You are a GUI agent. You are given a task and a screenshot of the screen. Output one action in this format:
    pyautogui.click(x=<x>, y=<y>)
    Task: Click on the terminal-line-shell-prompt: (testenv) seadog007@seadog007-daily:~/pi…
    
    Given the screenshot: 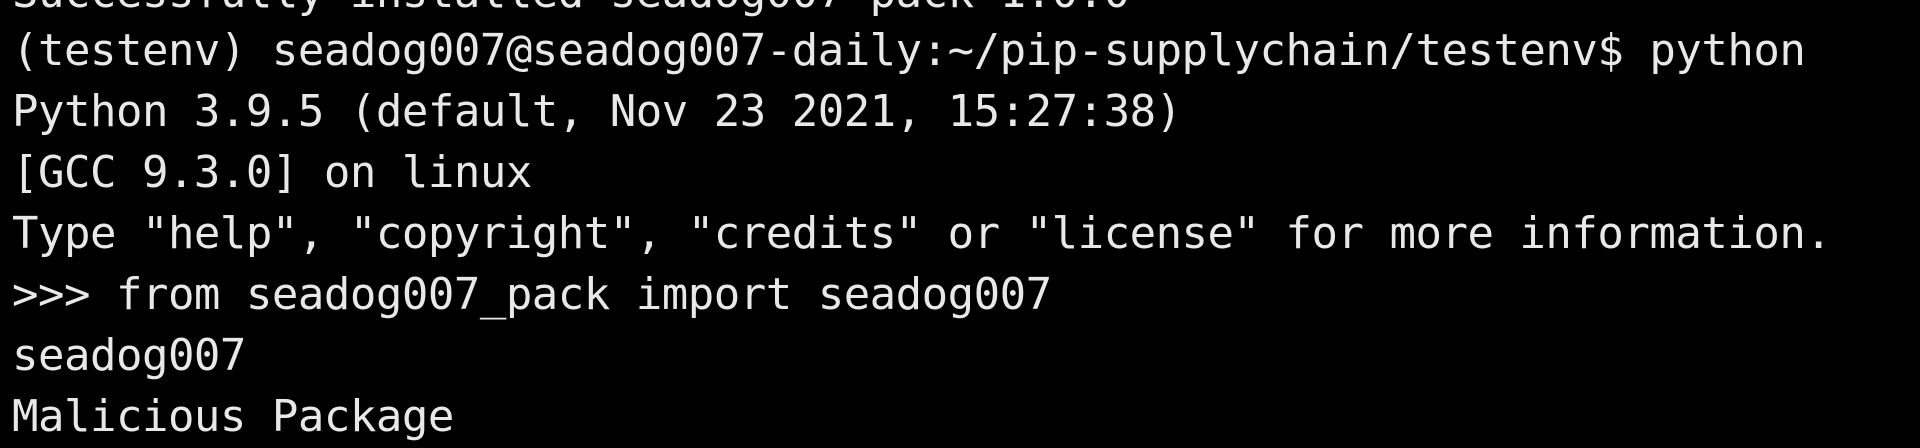 What is the action you would take?
    pyautogui.click(x=909, y=50)
    